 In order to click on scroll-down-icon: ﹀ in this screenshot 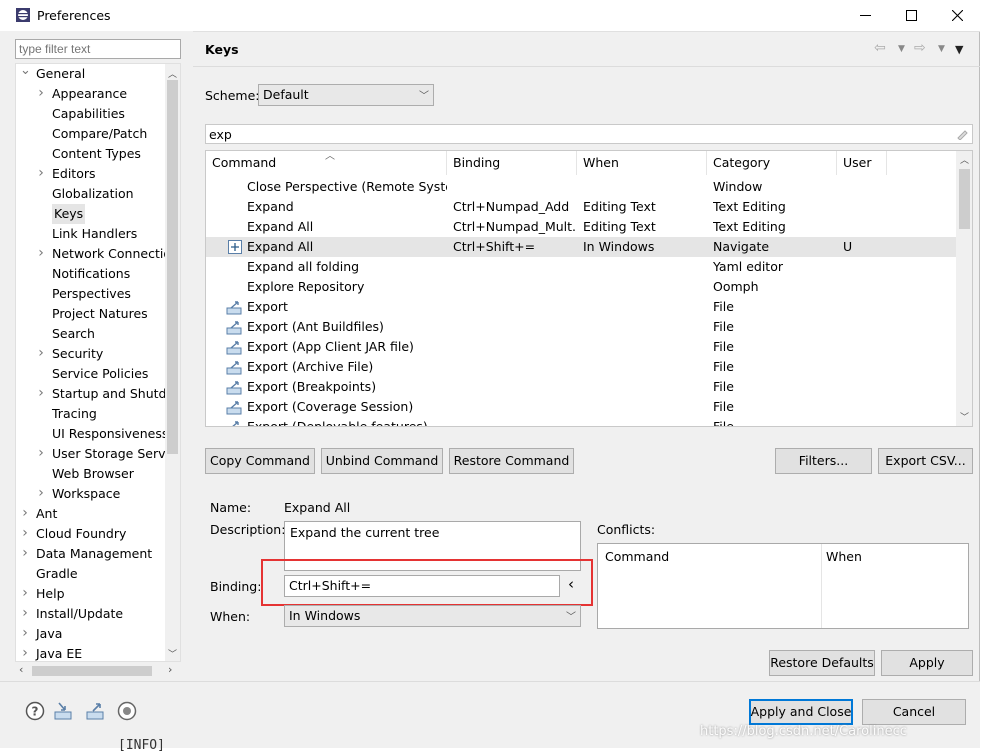, I will do `click(172, 653)`.